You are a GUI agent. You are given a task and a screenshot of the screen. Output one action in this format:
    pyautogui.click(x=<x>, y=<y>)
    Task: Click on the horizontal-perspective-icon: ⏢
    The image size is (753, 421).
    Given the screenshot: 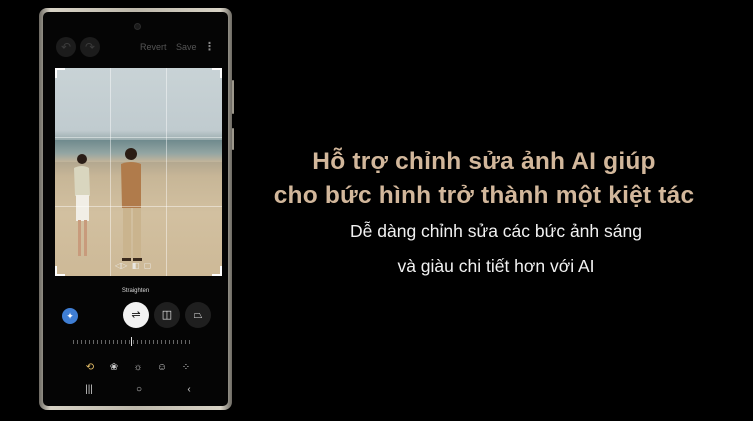 What is the action you would take?
    pyautogui.click(x=198, y=315)
    